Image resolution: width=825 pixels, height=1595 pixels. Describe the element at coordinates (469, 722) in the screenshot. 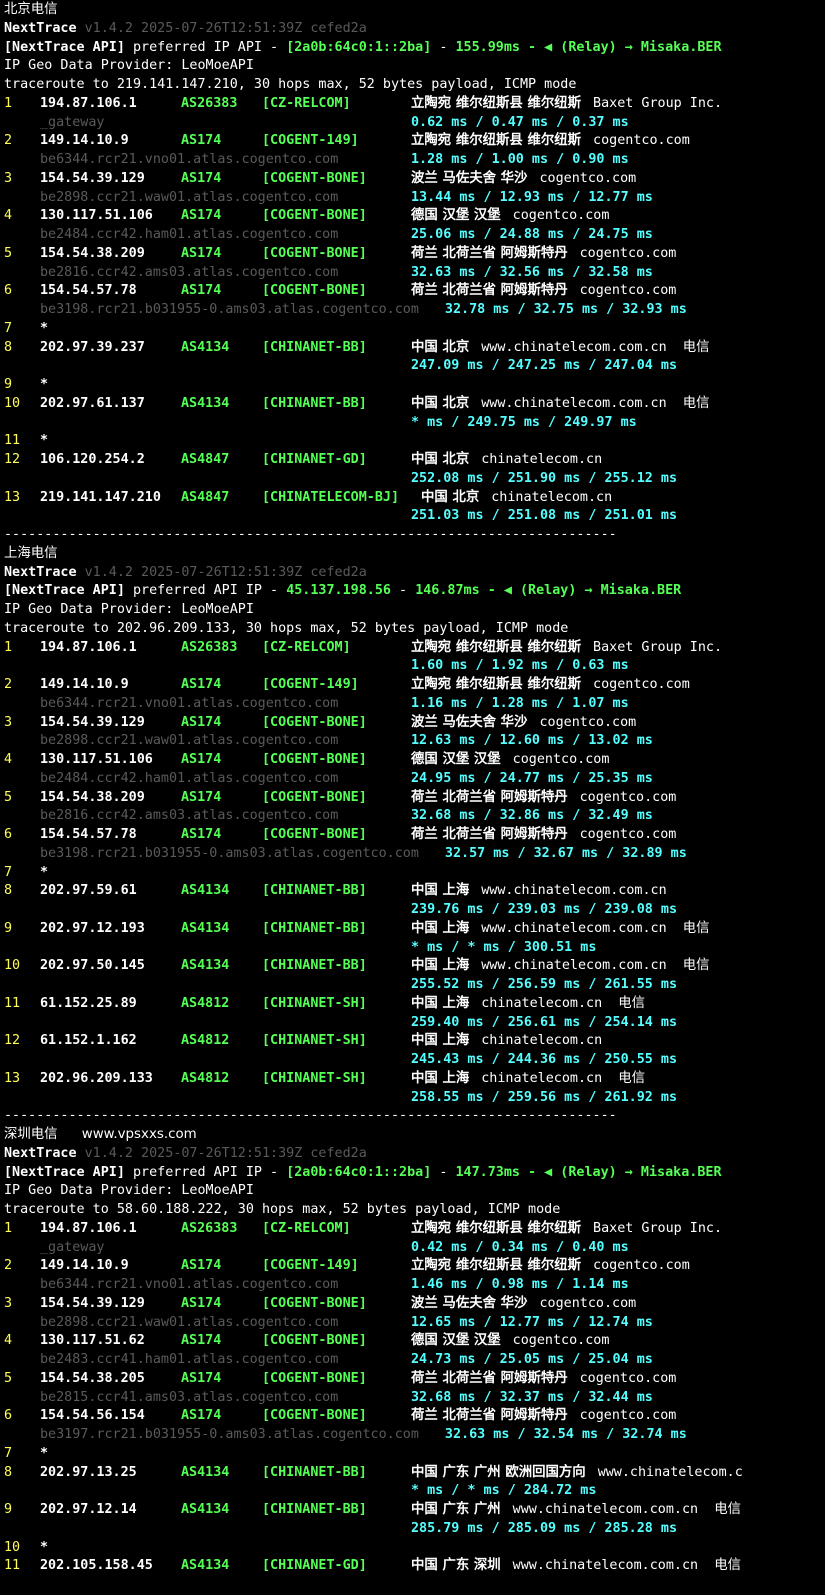

I see `hop-geo: 波兰 马佐夫舍 华沙` at that location.